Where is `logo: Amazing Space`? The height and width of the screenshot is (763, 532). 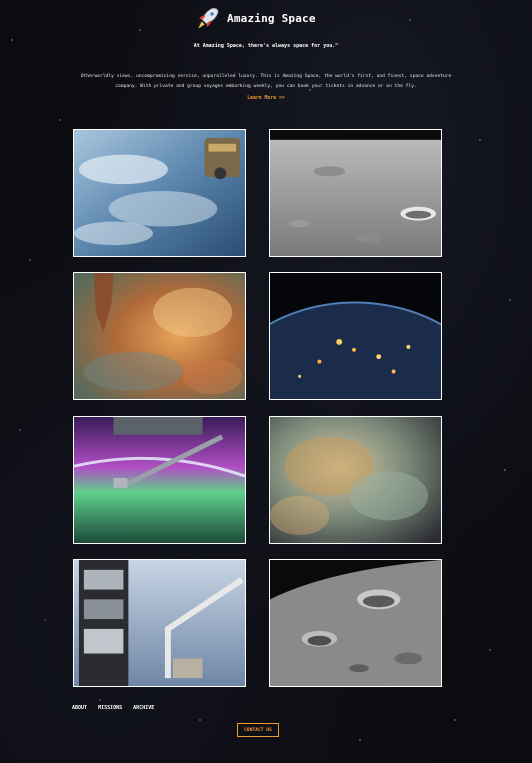
logo: Amazing Space is located at coordinates (255, 18).